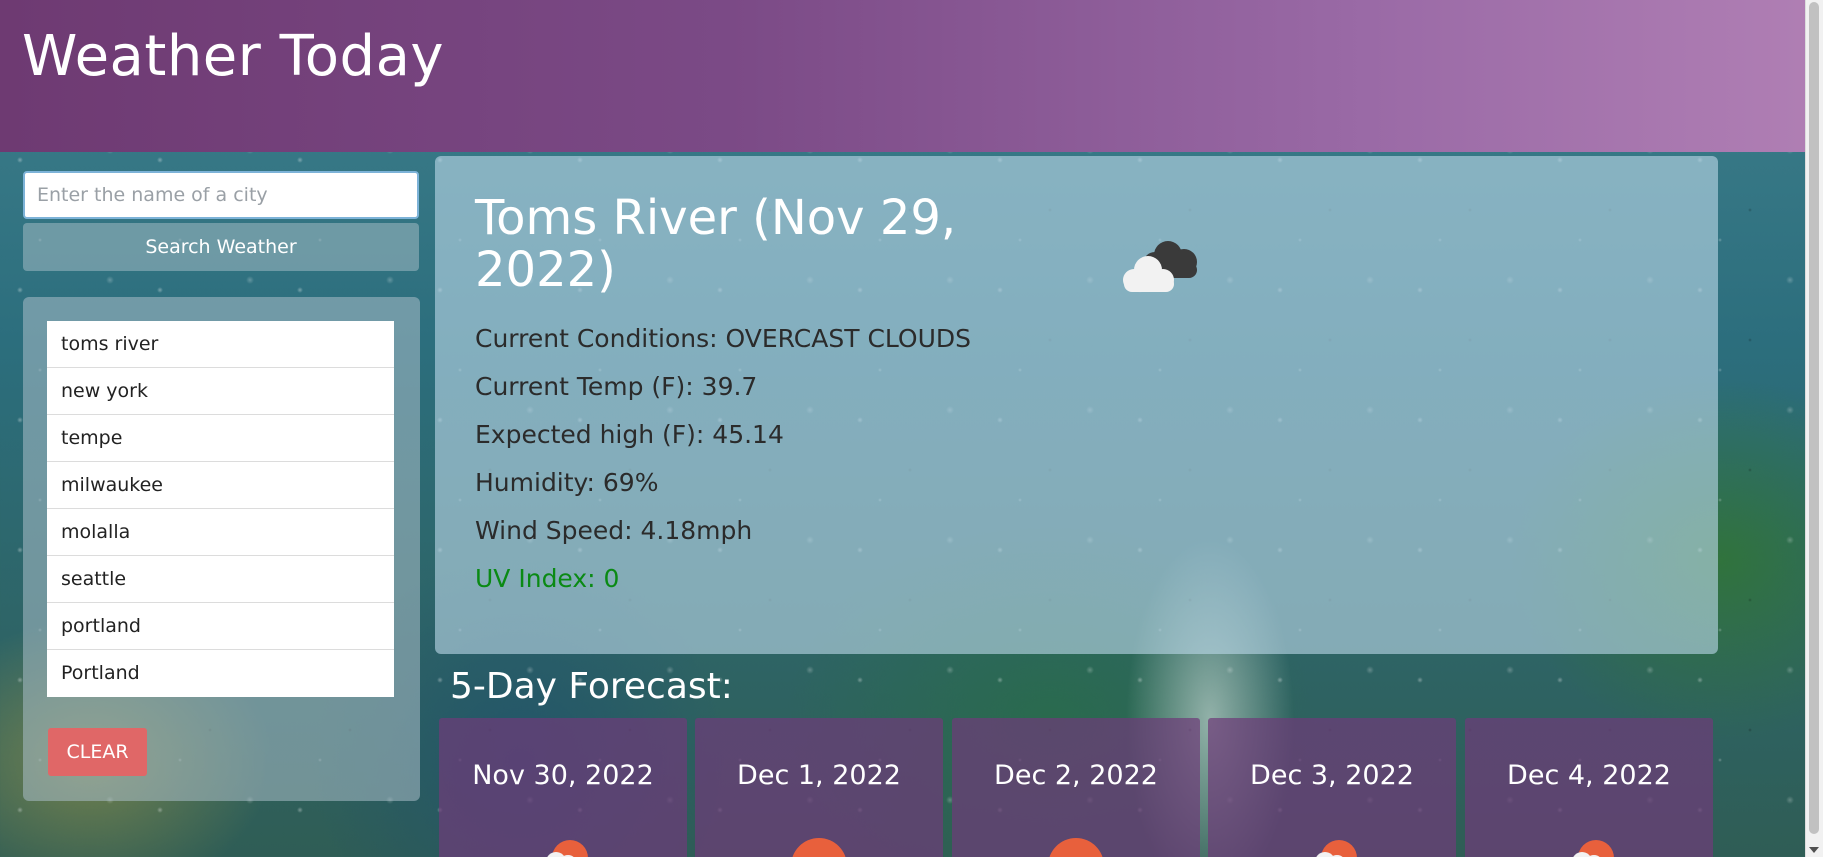  What do you see at coordinates (220, 485) in the screenshot?
I see `history-item: milwaukee` at bounding box center [220, 485].